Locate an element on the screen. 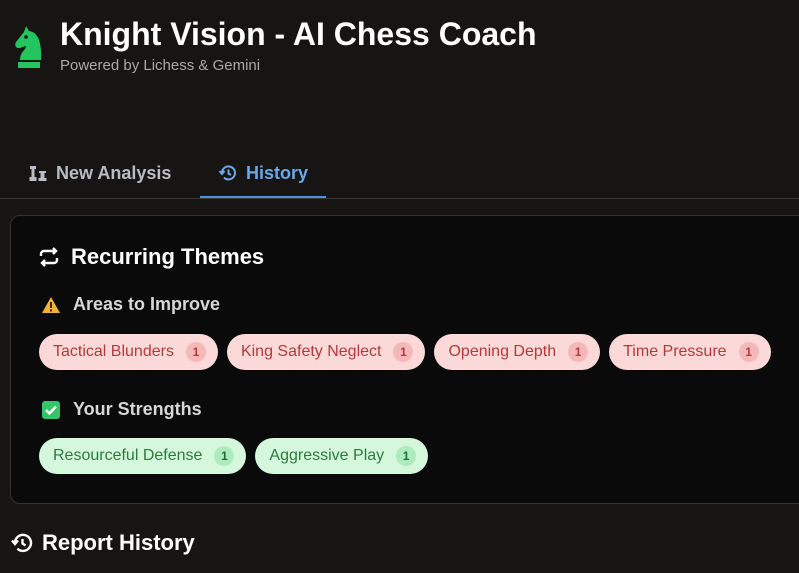  strength-chip: Aggressive Play 1 is located at coordinates (342, 456).